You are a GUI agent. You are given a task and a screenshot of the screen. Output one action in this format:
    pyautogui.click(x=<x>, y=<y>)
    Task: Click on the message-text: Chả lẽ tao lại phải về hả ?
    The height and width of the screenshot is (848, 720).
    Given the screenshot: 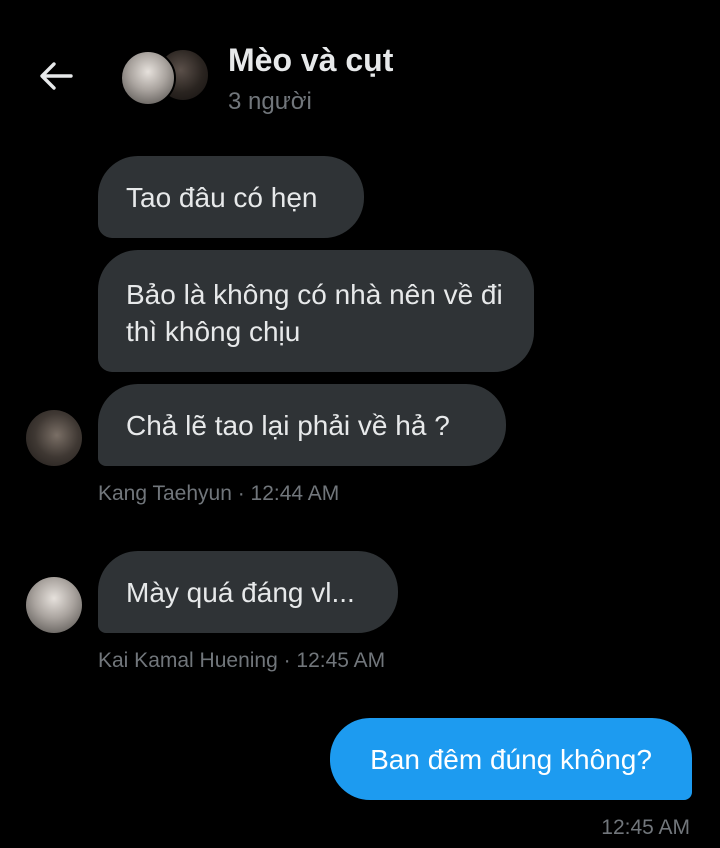 What is the action you would take?
    pyautogui.click(x=288, y=425)
    